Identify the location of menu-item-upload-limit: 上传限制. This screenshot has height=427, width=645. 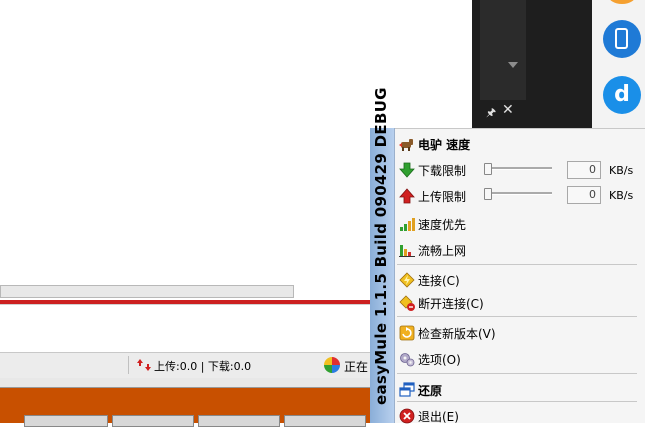
(517, 196).